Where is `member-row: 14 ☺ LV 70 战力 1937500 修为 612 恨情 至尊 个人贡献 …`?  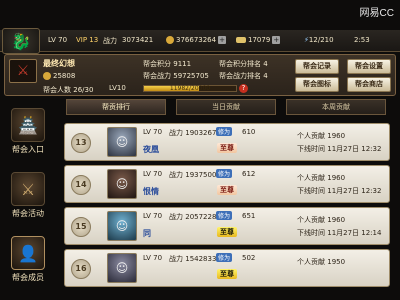 member-row: 14 ☺ LV 70 战力 1937500 修为 612 恨情 至尊 个人贡献 … is located at coordinates (227, 184).